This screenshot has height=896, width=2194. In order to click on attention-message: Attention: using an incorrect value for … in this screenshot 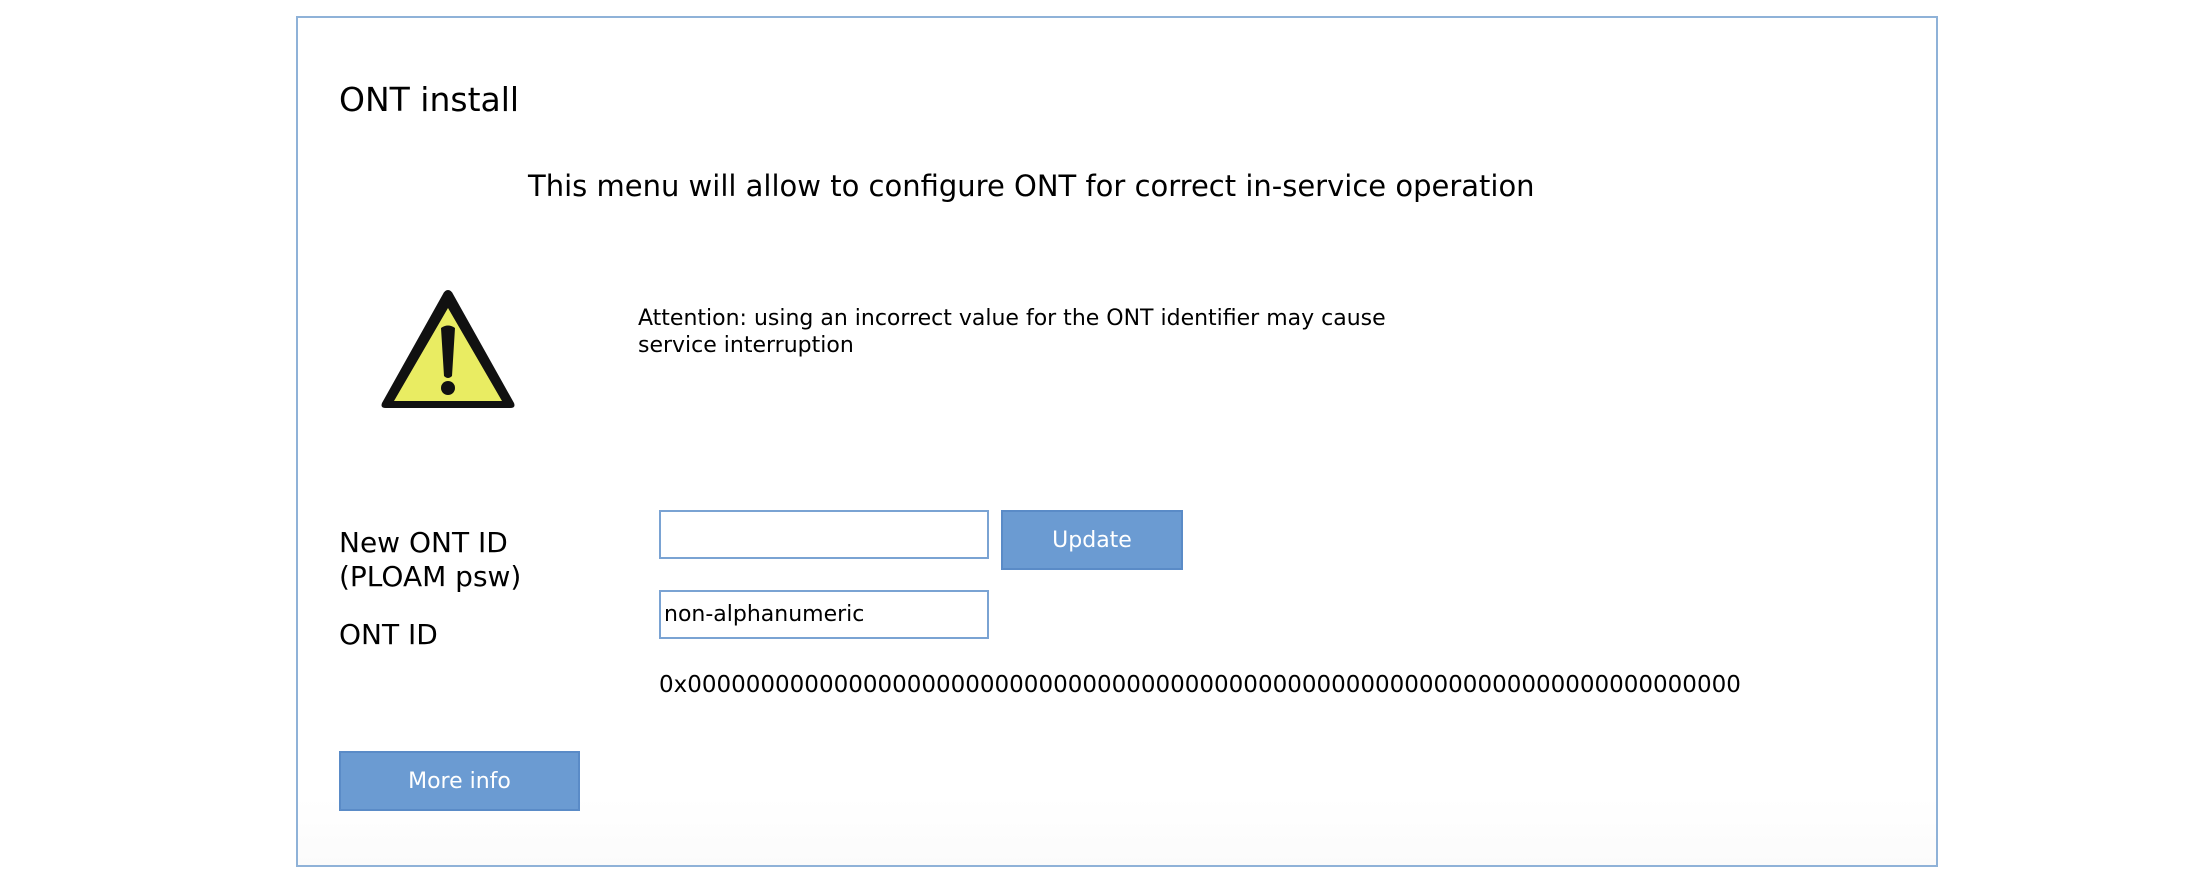, I will do `click(1012, 332)`.